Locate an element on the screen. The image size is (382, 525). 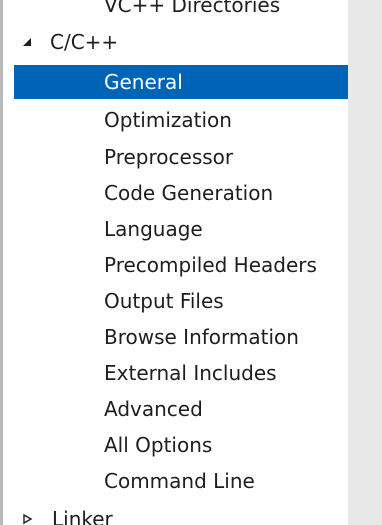
tree-item-vc-directories: VC++ Directories is located at coordinates (181, 11).